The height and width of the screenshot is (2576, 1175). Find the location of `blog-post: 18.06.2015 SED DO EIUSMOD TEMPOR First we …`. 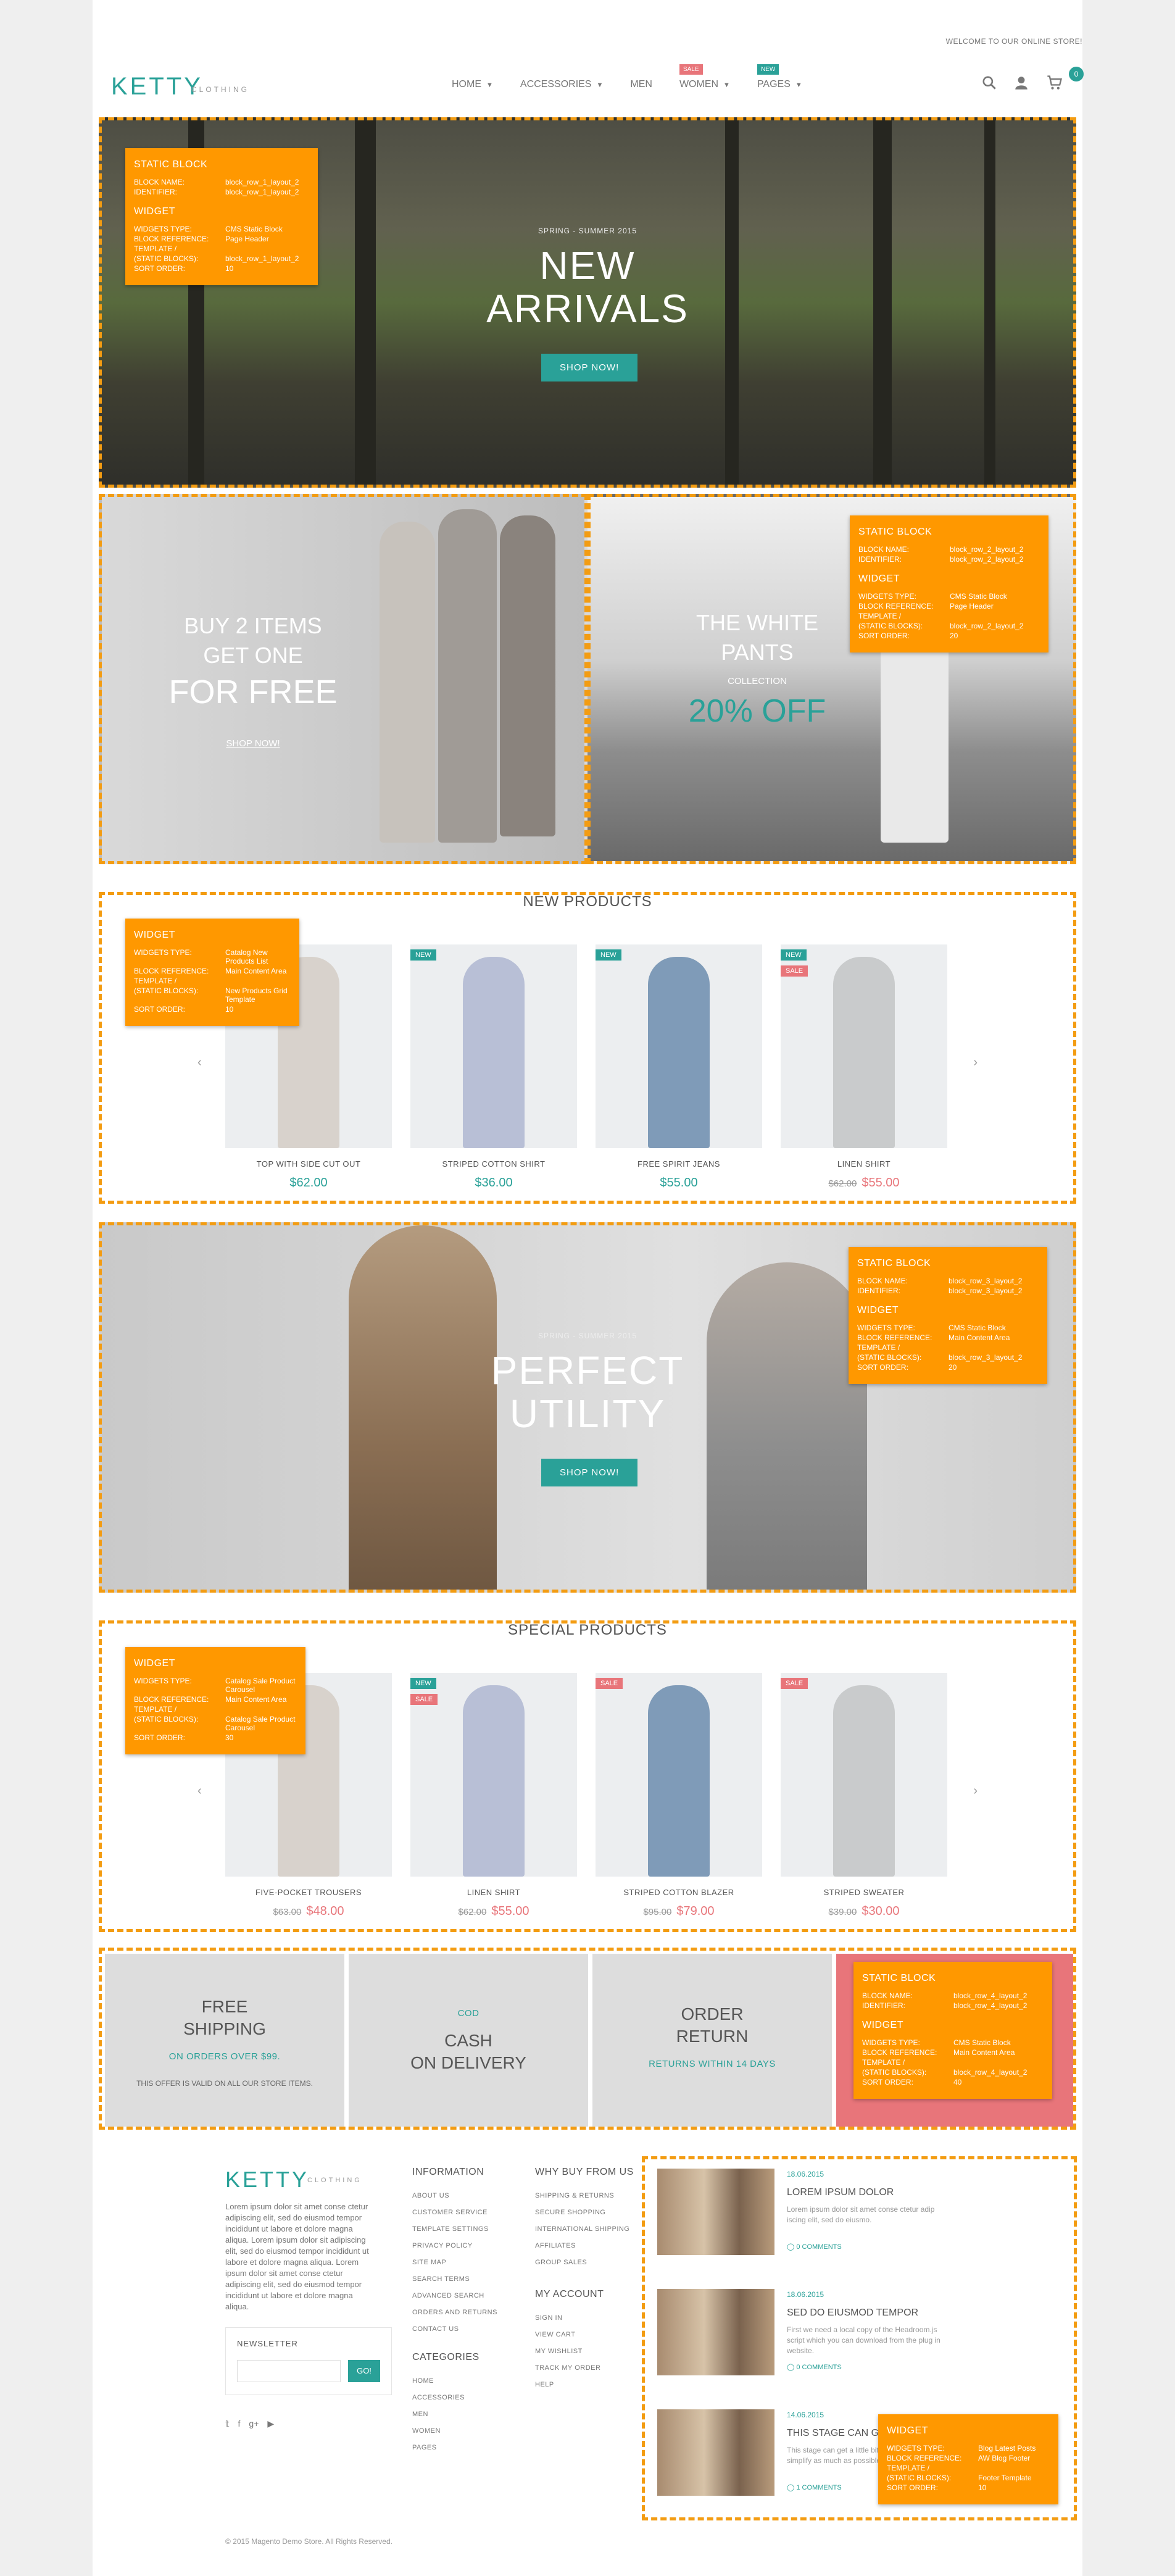

blog-post: 18.06.2015 SED DO EIUSMOD TEMPOR First we … is located at coordinates (861, 2332).